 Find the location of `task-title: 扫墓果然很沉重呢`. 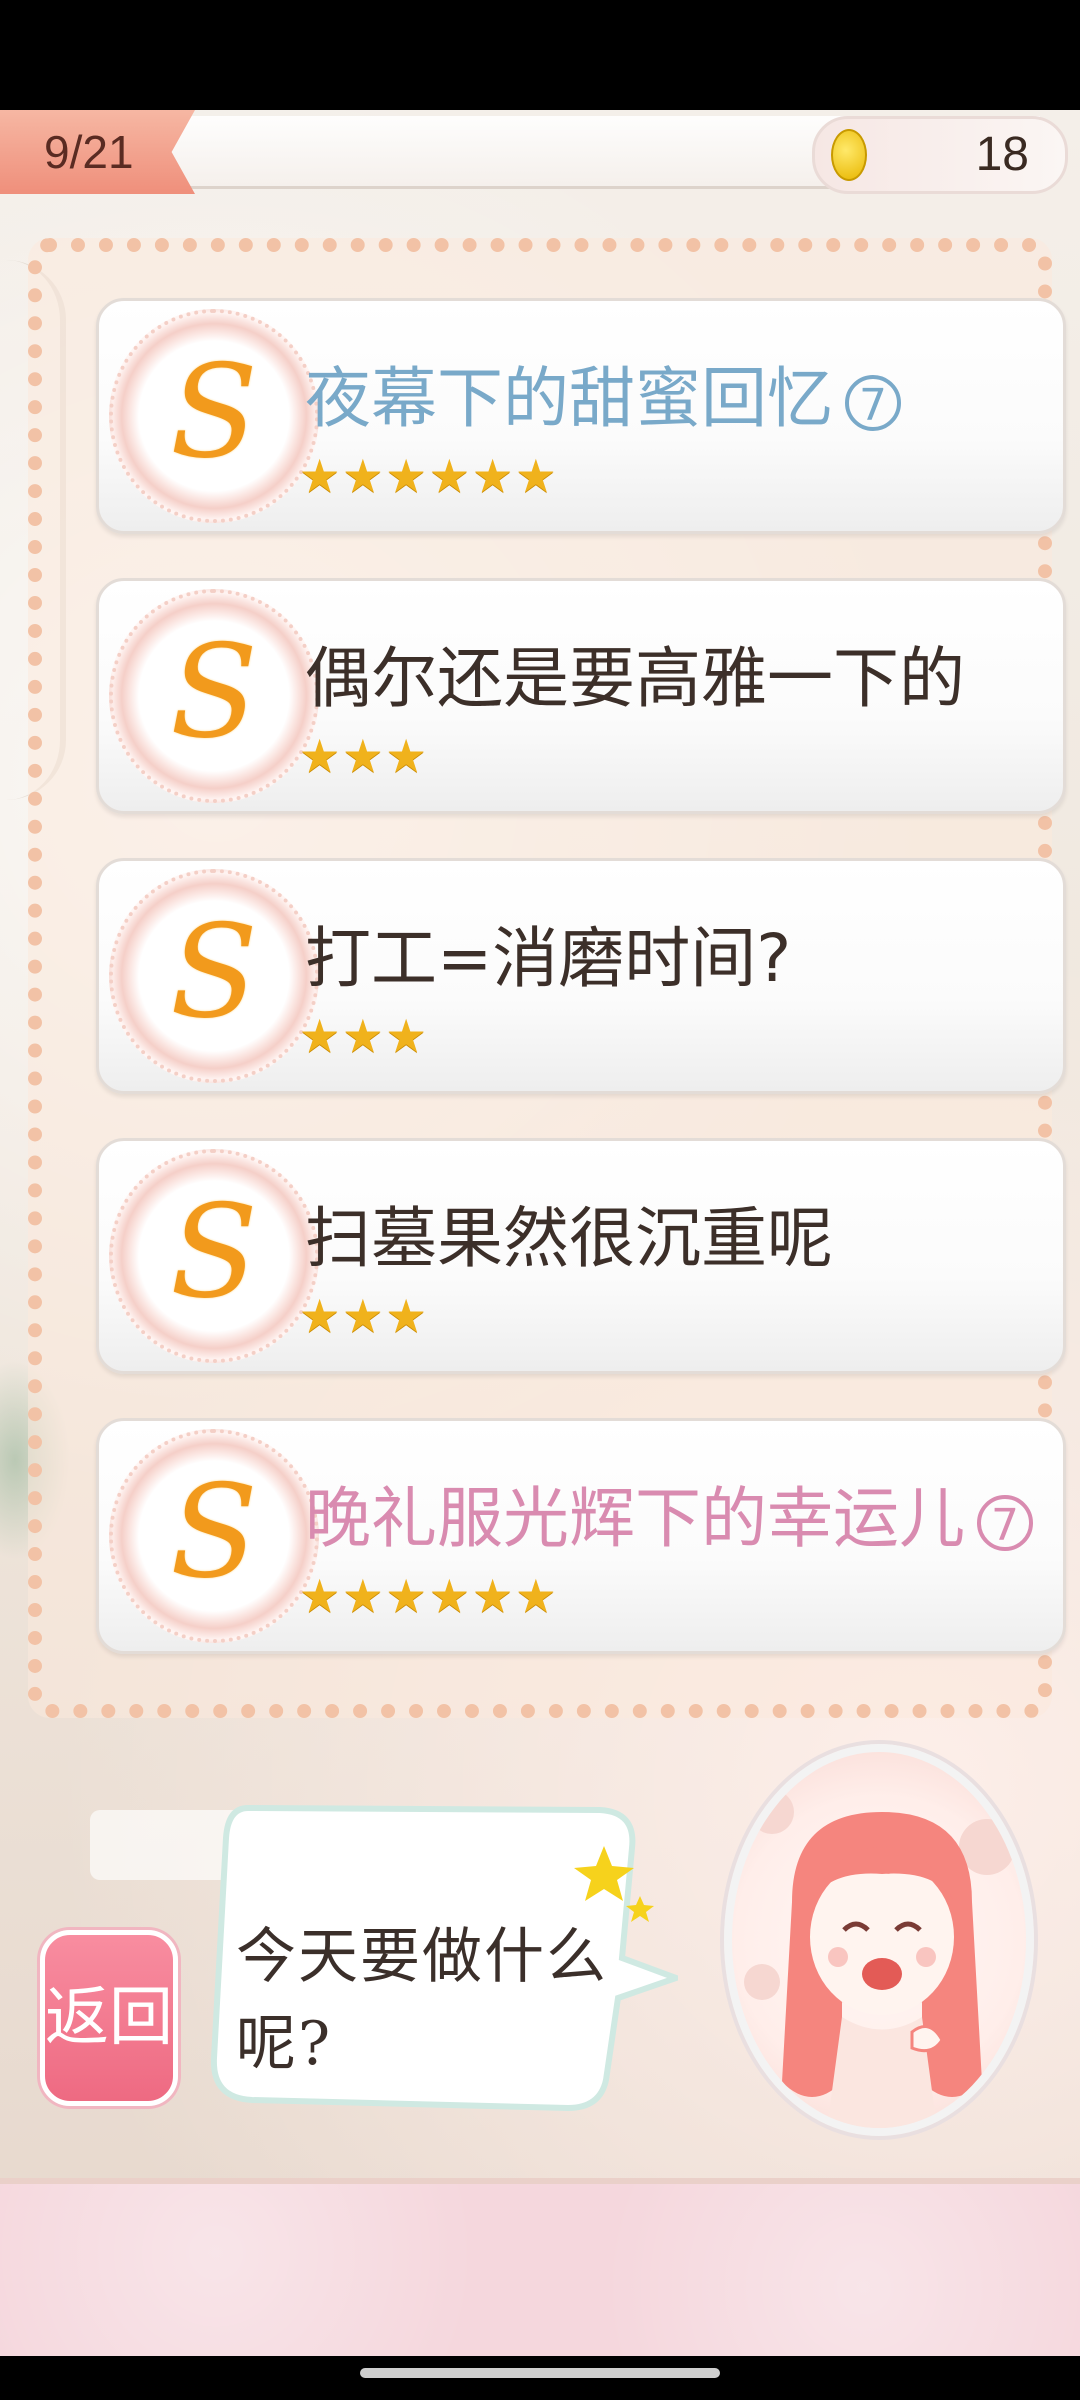

task-title: 扫墓果然很沉重呢 is located at coordinates (569, 1238).